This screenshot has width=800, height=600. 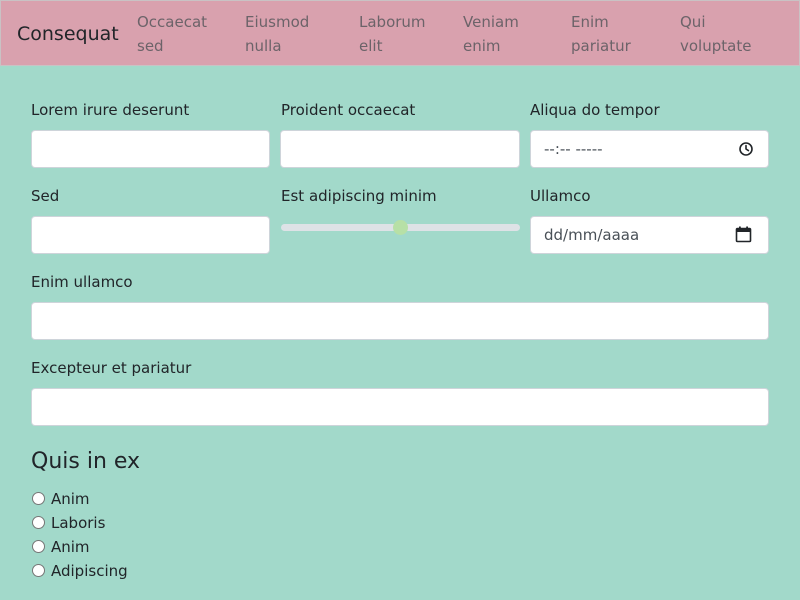 What do you see at coordinates (68, 34) in the screenshot?
I see `navbar-brand: Consequat` at bounding box center [68, 34].